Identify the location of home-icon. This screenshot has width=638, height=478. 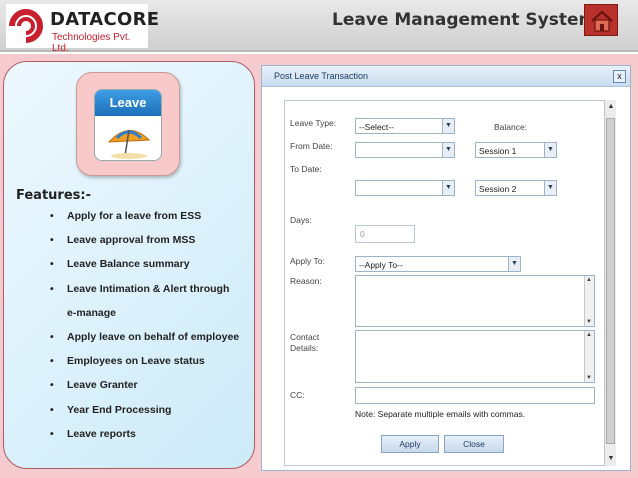
(602, 21).